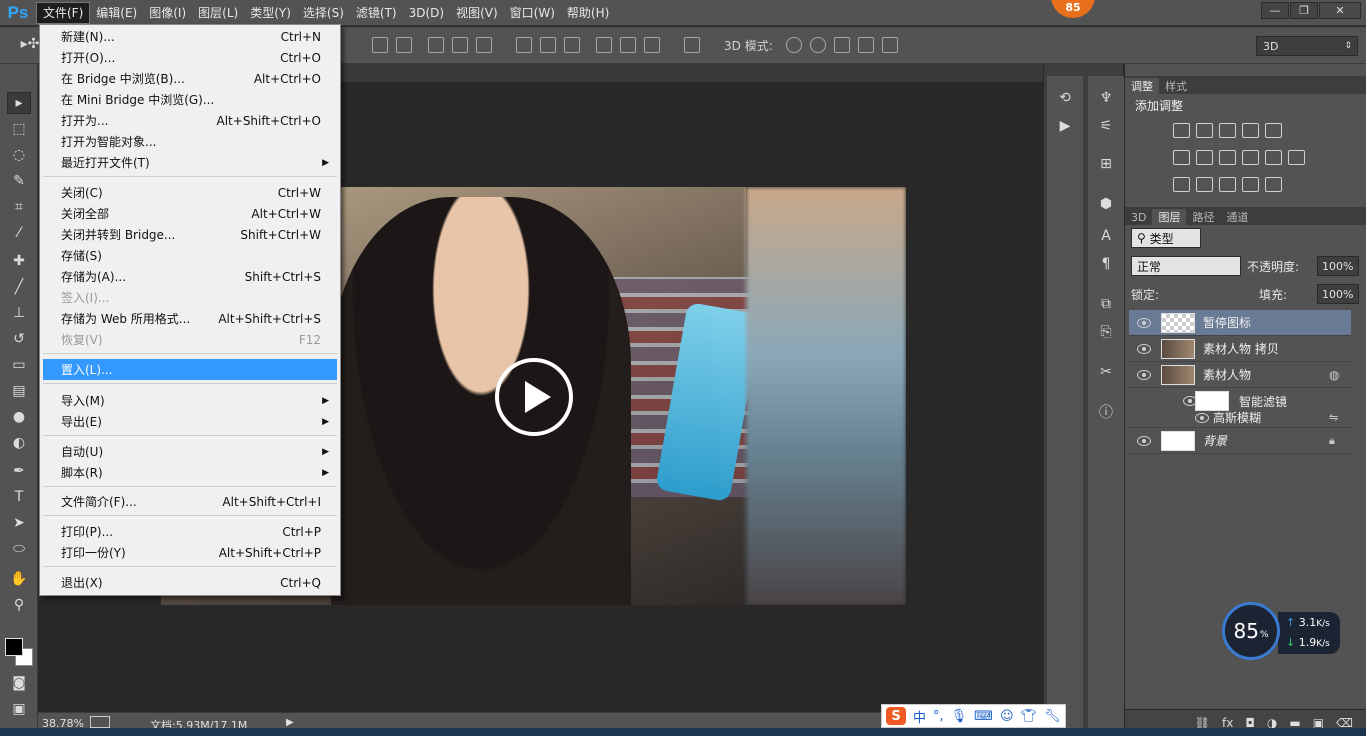  What do you see at coordinates (380, 45) in the screenshot?
I see `align-top-icon` at bounding box center [380, 45].